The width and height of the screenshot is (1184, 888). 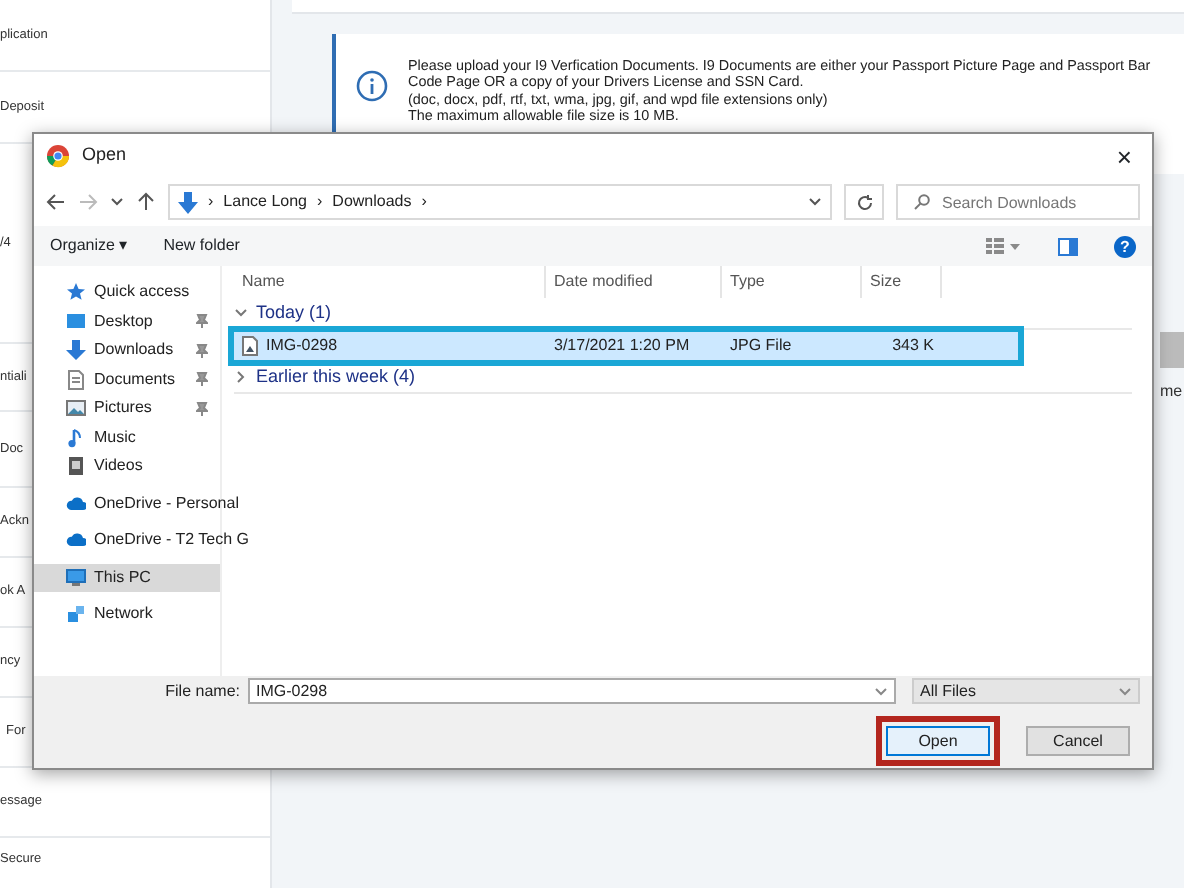 I want to click on file-type-dropdown: All Files, so click(x=1026, y=691).